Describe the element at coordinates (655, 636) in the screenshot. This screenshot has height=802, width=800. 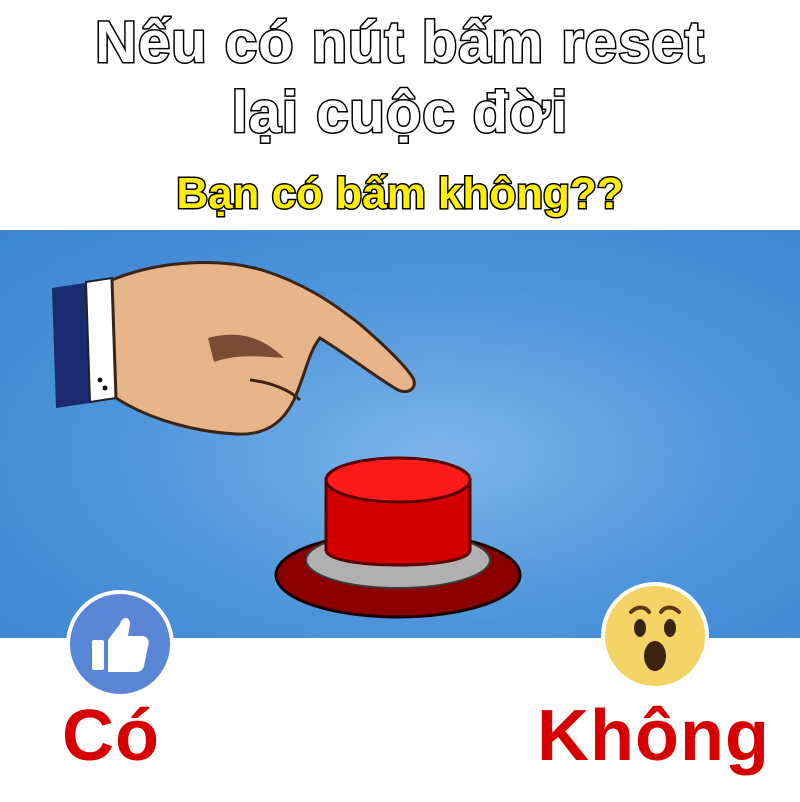
I see `wow-face-icon` at that location.